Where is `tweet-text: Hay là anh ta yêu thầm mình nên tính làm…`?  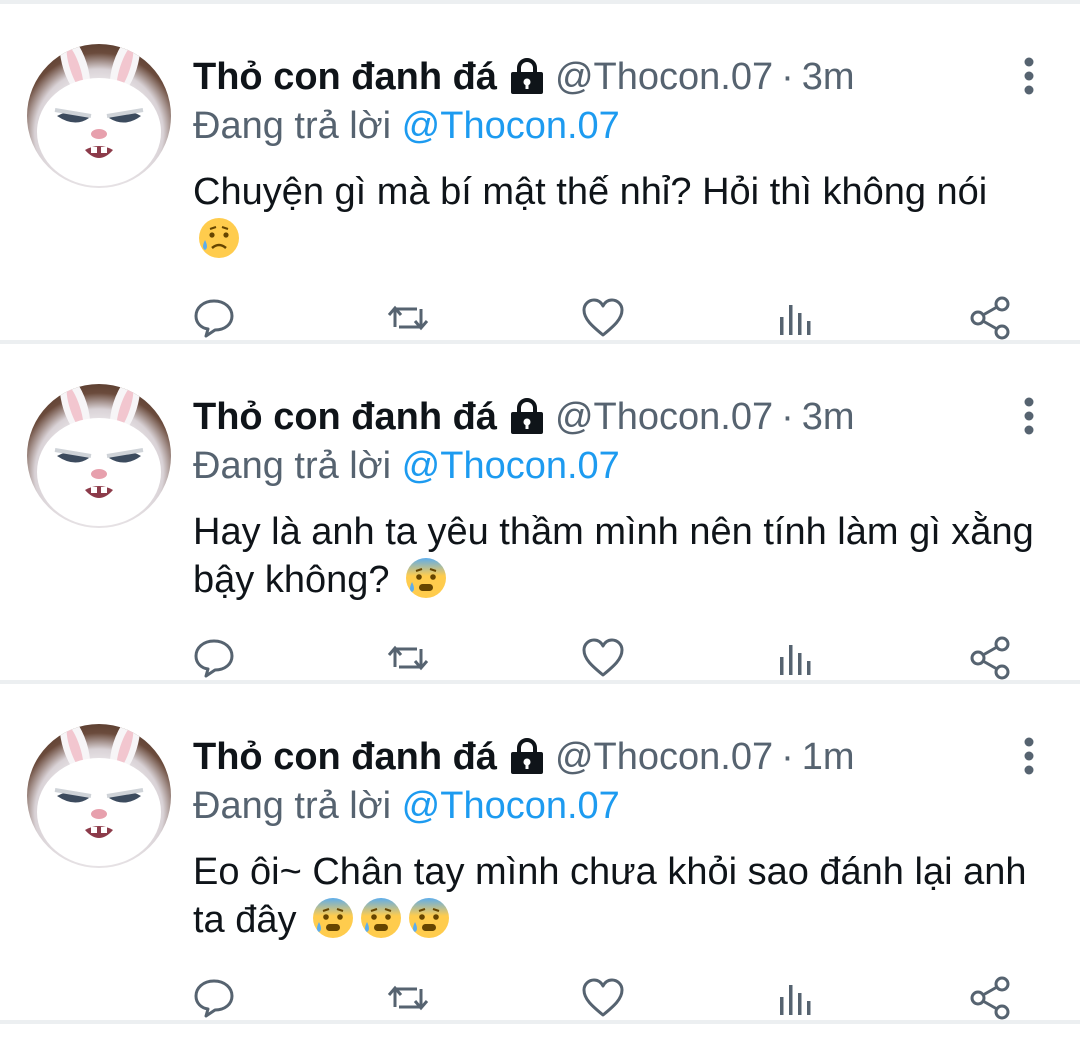
tweet-text: Hay là anh ta yêu thầm mình nên tính làm… is located at coordinates (618, 556).